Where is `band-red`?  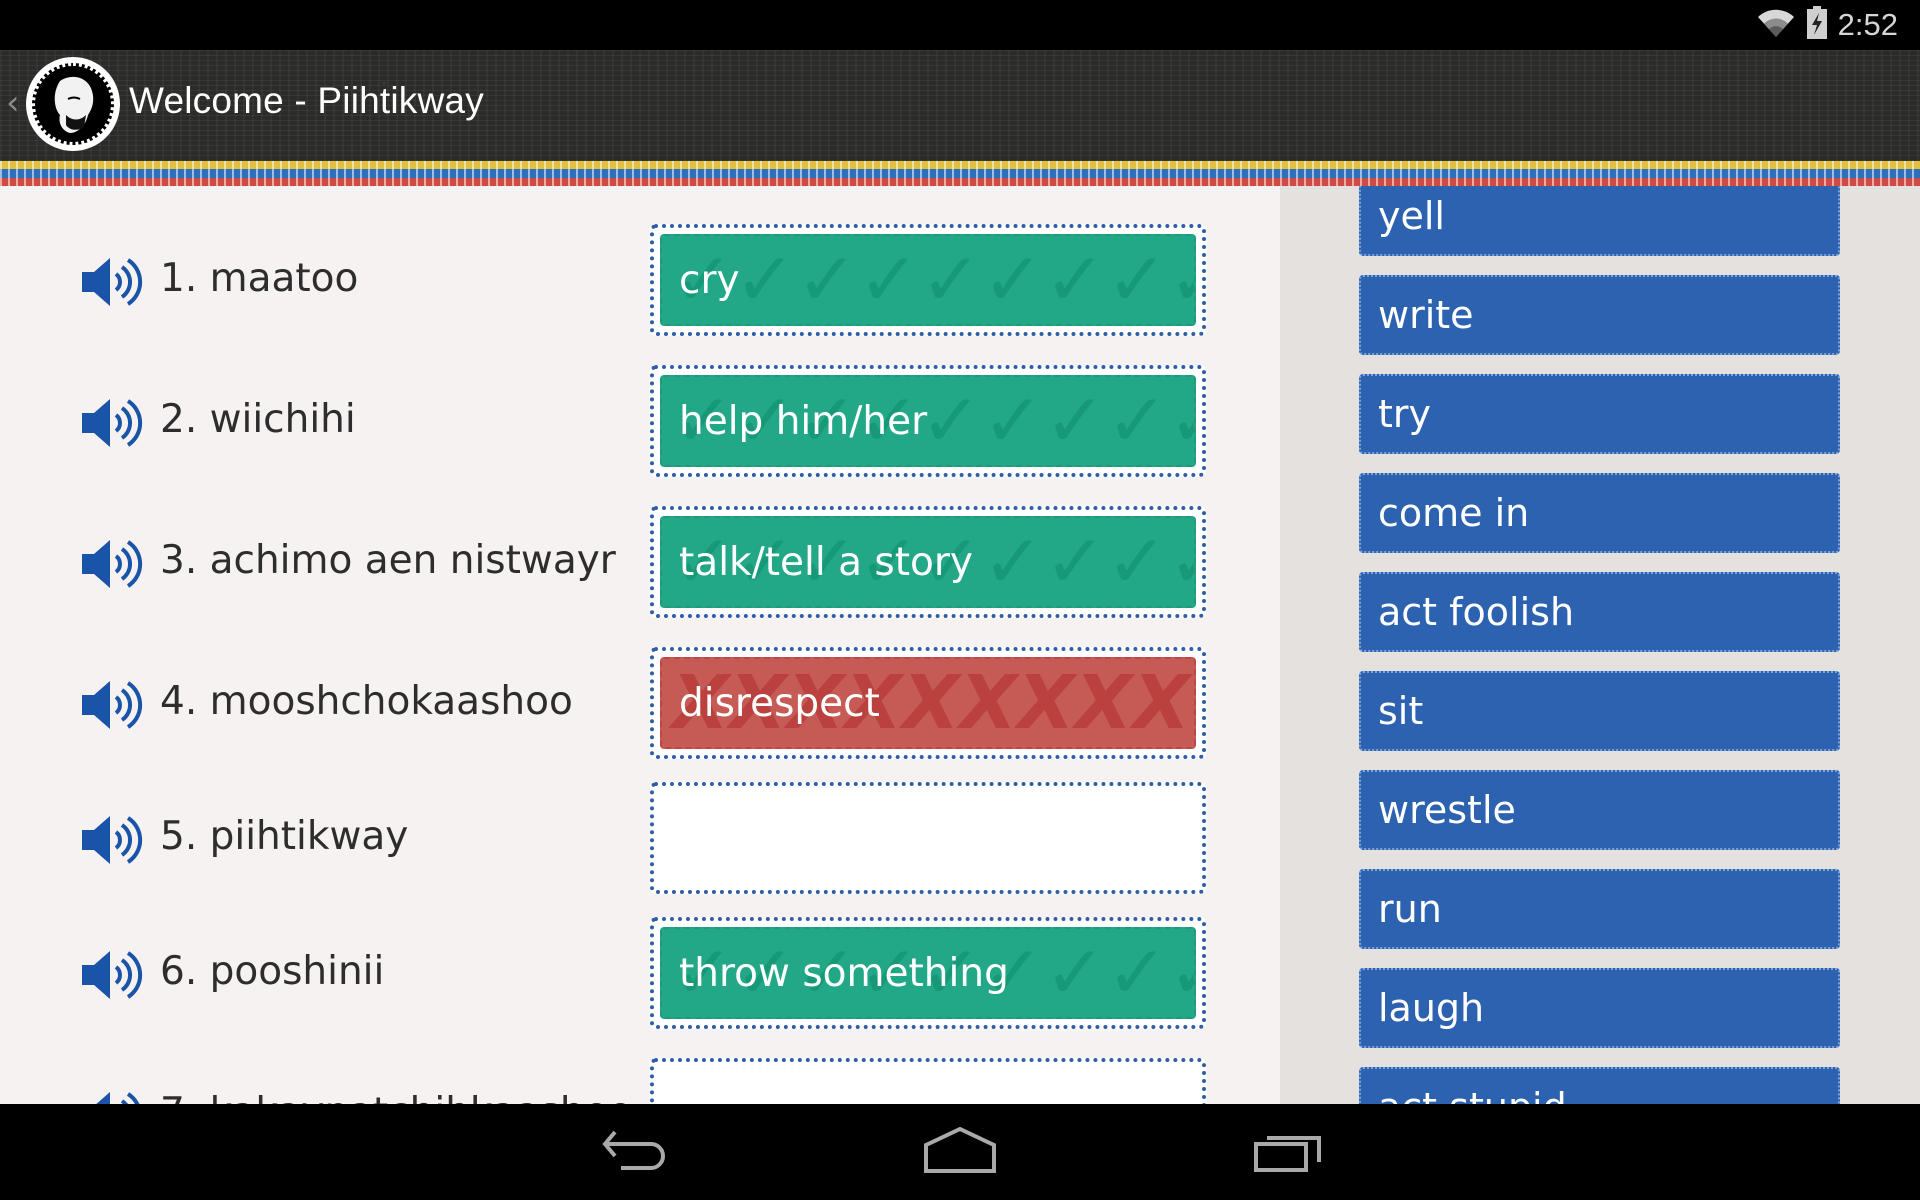
band-red is located at coordinates (960, 182).